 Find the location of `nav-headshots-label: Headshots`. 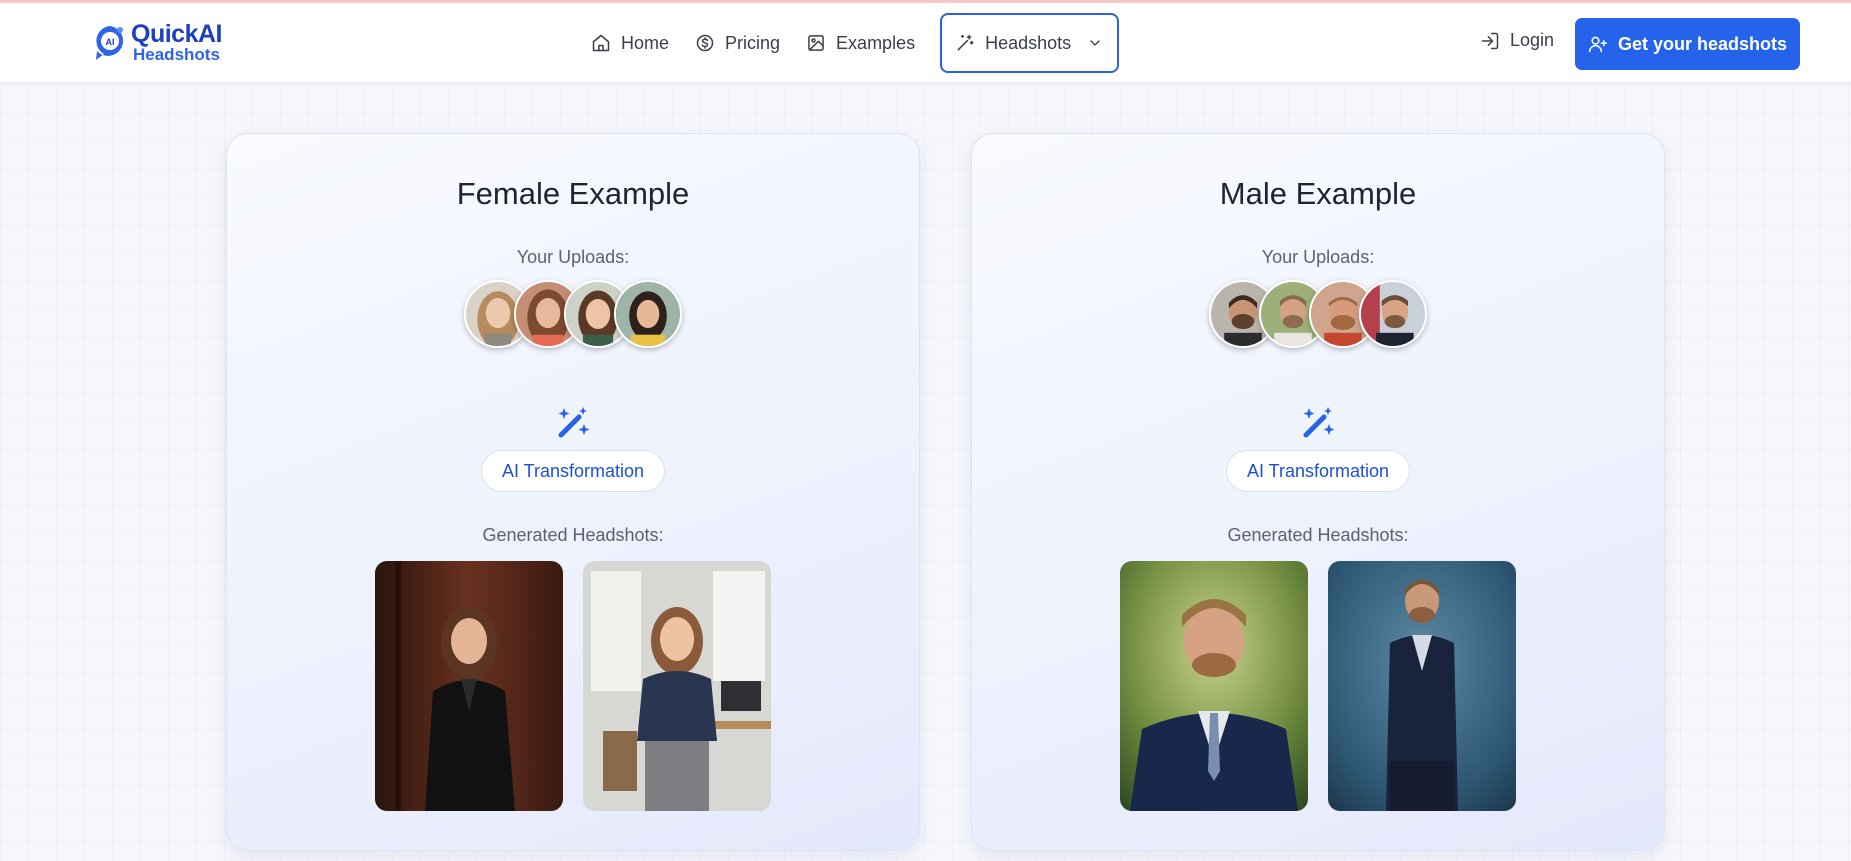

nav-headshots-label: Headshots is located at coordinates (1028, 42).